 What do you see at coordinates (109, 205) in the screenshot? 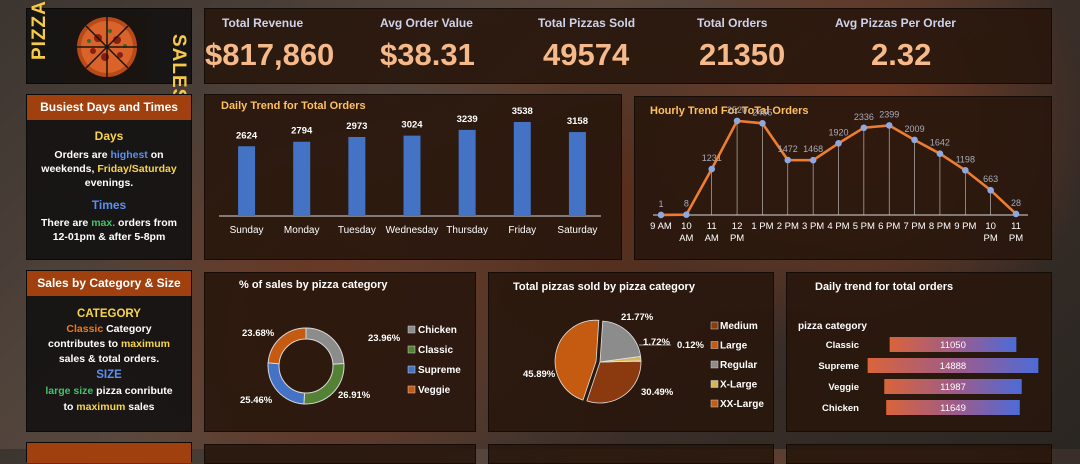
I see `times-heading: Times` at bounding box center [109, 205].